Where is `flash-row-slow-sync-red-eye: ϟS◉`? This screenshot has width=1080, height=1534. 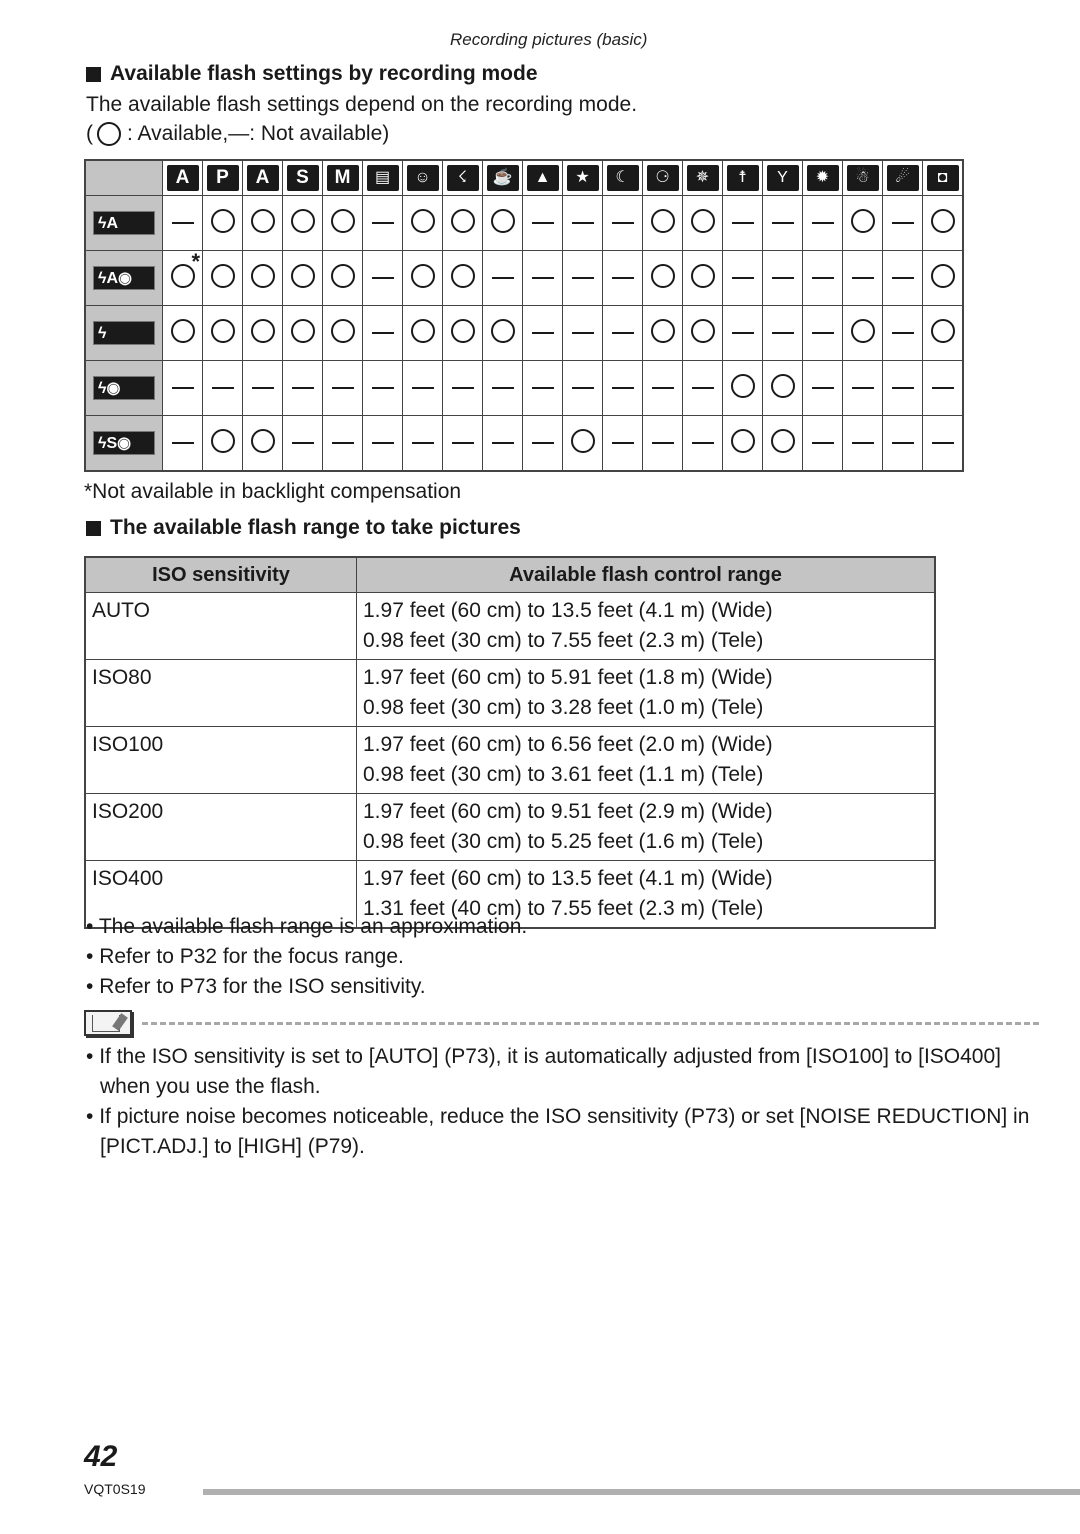
flash-row-slow-sync-red-eye: ϟS◉ is located at coordinates (524, 443).